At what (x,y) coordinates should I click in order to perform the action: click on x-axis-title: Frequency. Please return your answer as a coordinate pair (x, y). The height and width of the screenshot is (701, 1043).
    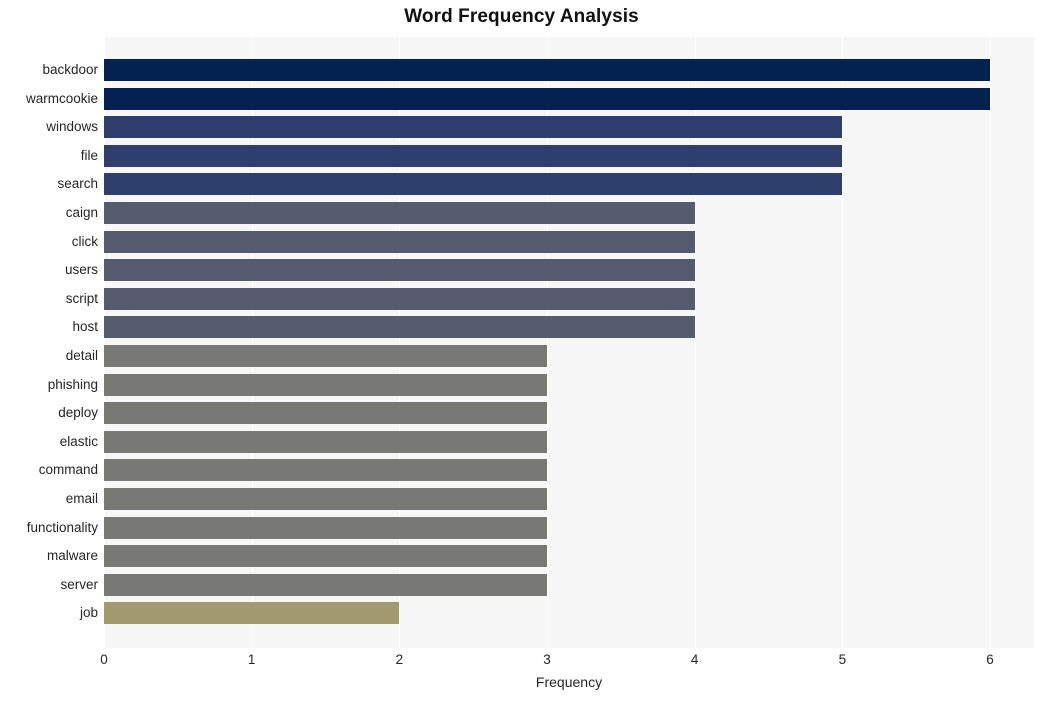
    Looking at the image, I should click on (569, 682).